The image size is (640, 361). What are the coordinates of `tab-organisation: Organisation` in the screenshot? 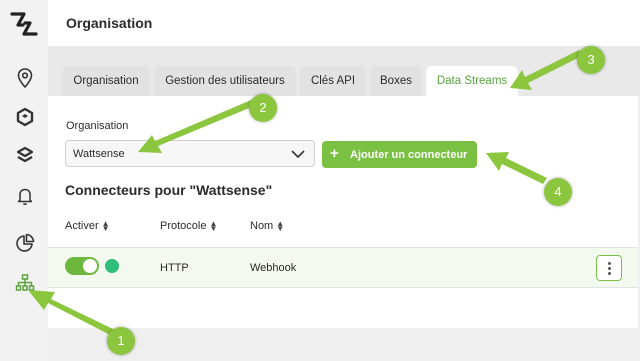 It's located at (106, 81).